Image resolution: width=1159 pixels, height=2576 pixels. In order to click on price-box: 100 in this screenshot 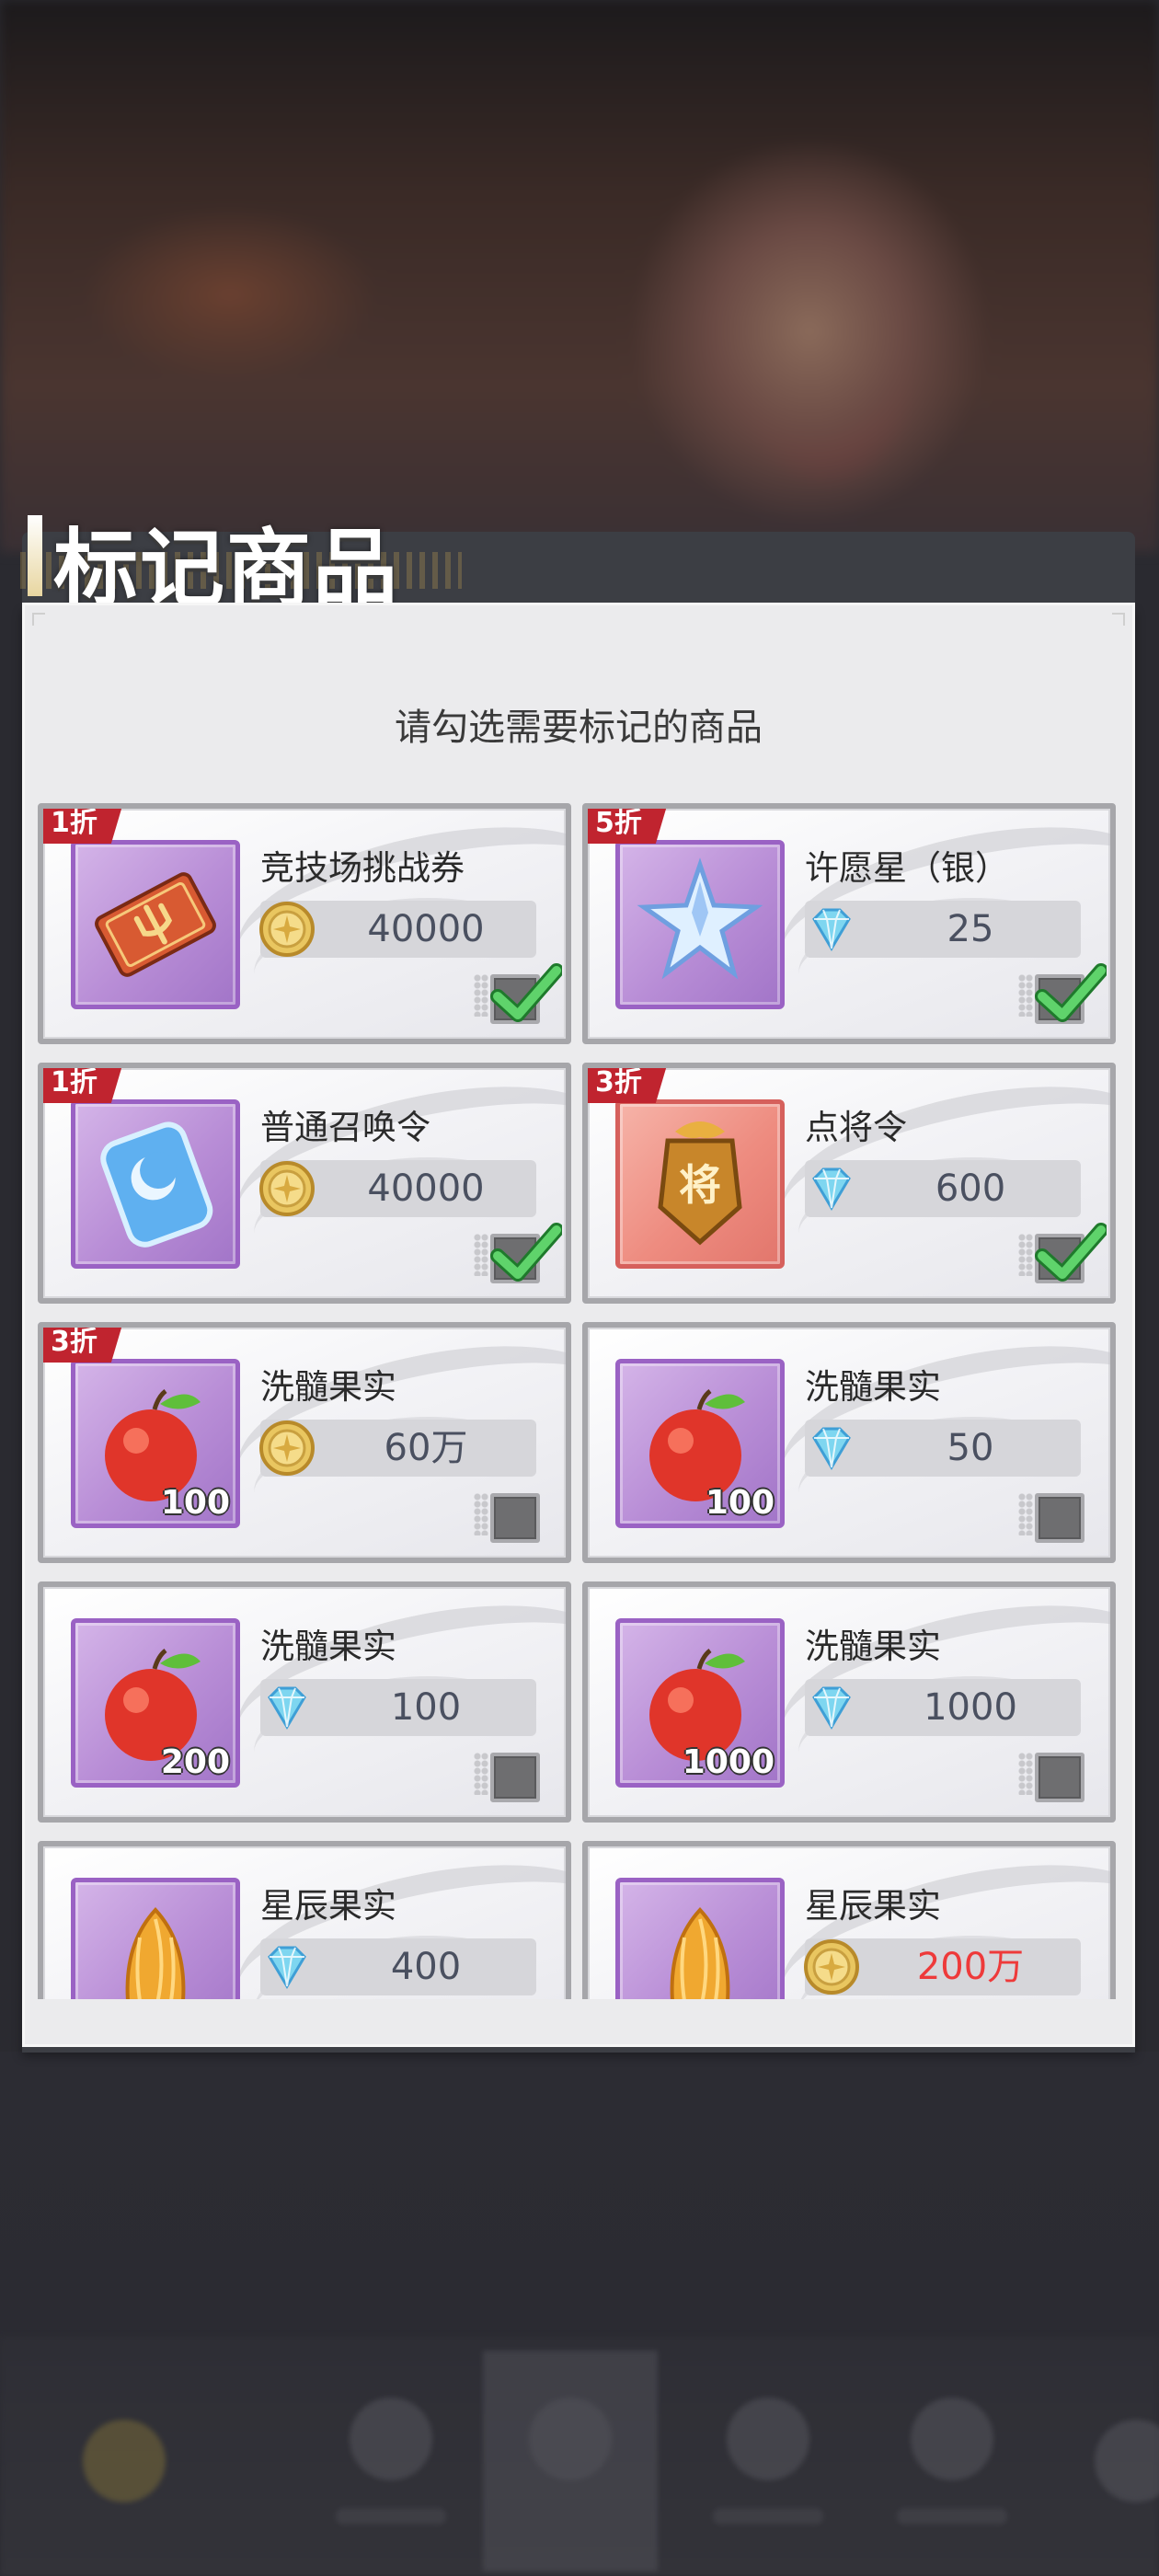, I will do `click(398, 1707)`.